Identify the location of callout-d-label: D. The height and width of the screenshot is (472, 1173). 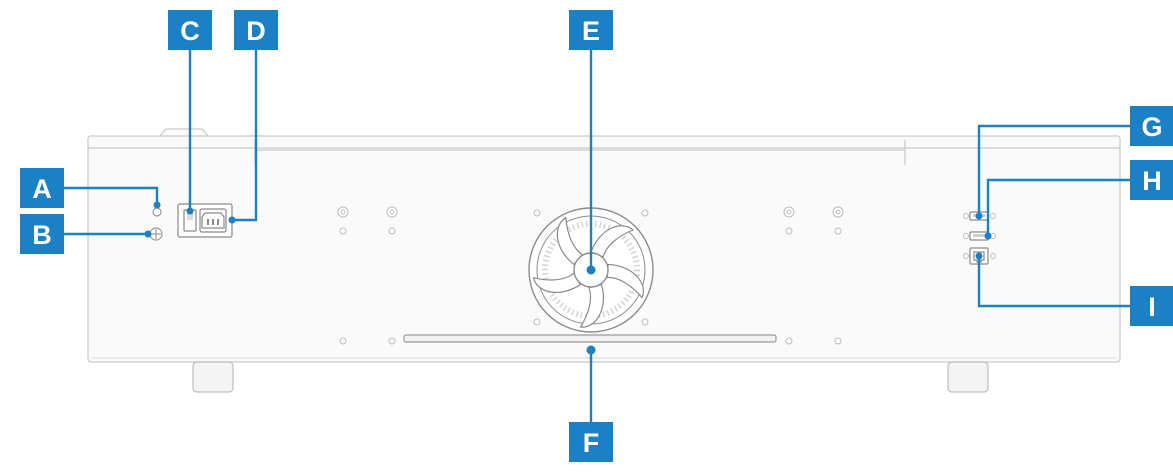
(256, 31).